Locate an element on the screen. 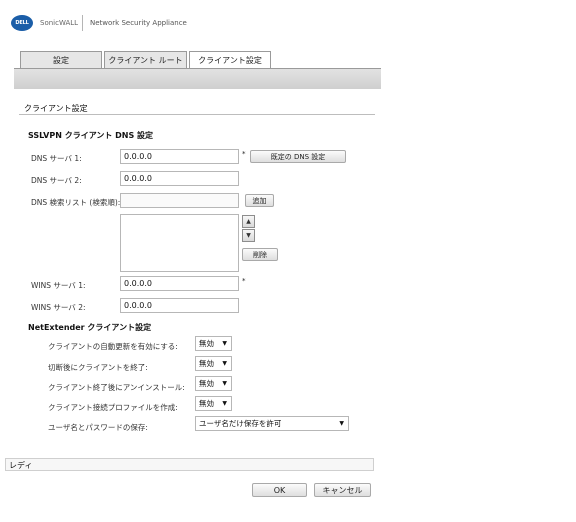  exit-after-disconnect-value: 無効 is located at coordinates (206, 363).